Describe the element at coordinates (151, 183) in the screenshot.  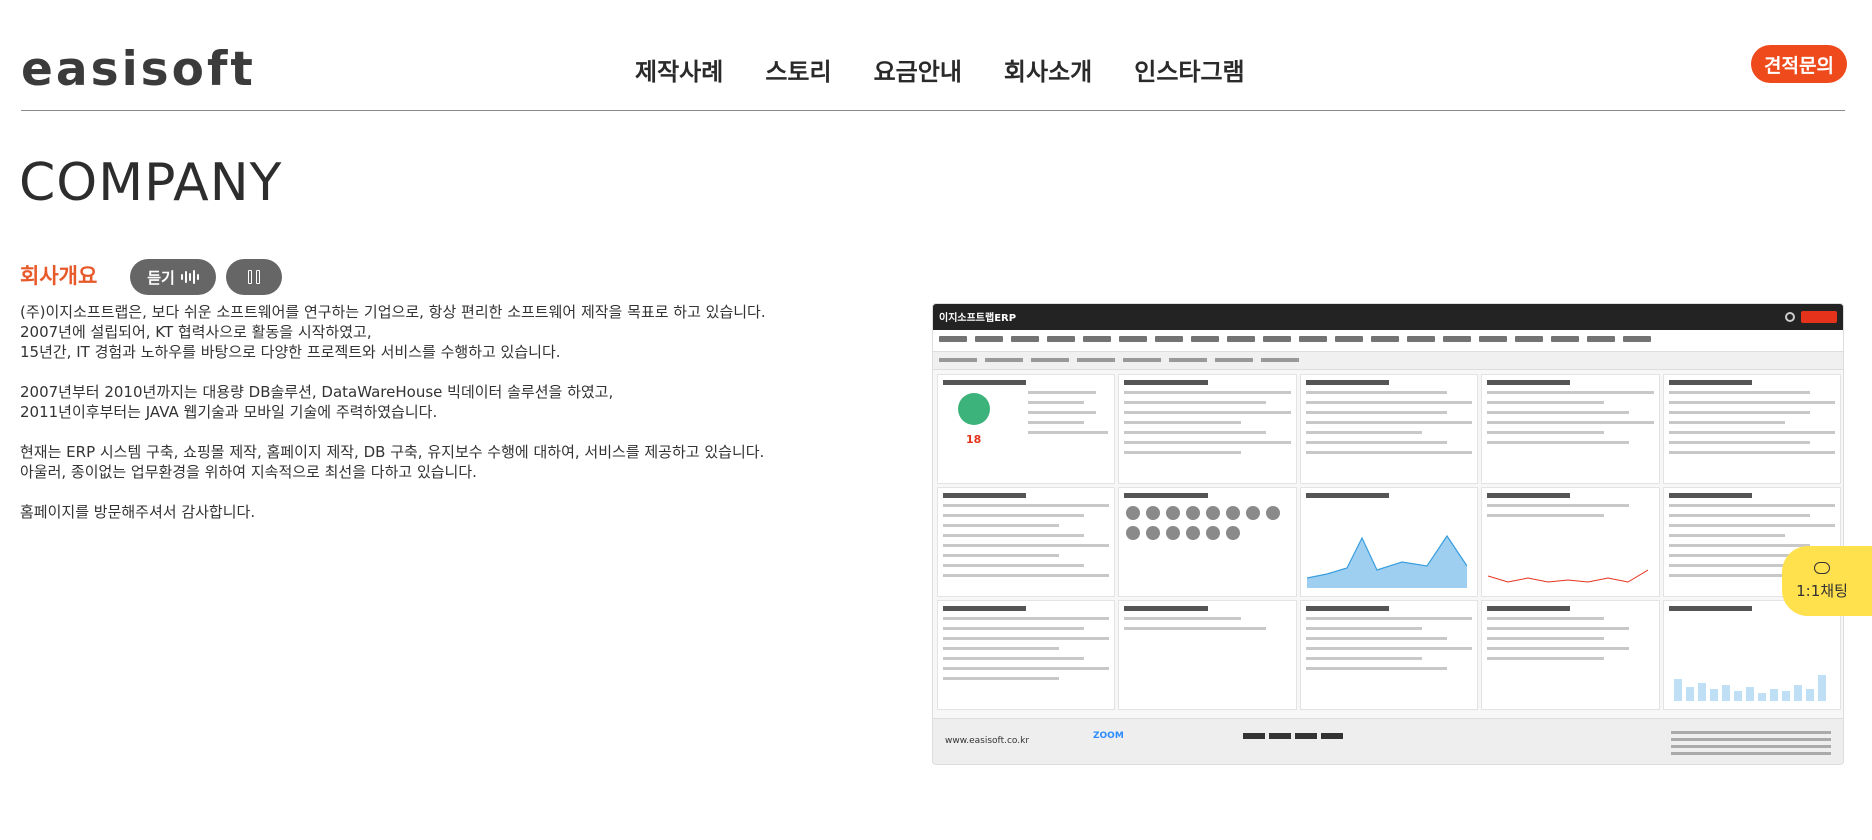
I see `page-title: COMPANY` at that location.